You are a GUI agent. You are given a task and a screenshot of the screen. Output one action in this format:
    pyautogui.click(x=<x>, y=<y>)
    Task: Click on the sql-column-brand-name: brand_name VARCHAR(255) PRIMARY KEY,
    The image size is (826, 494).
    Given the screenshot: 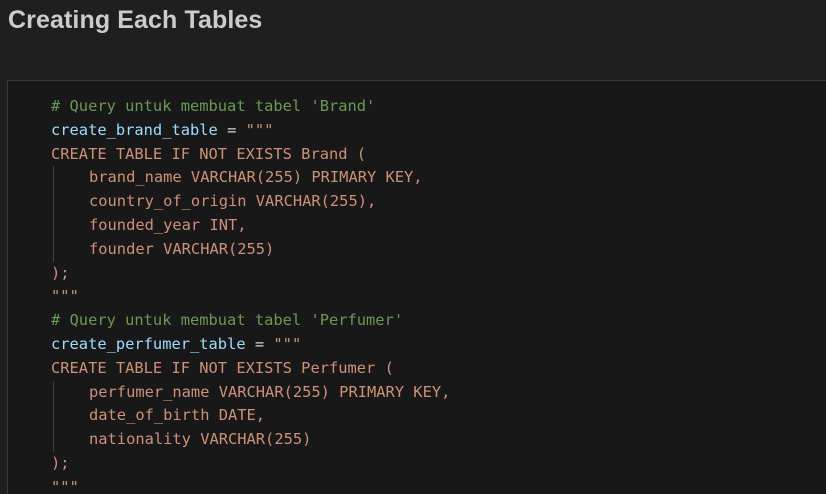 What is the action you would take?
    pyautogui.click(x=256, y=177)
    